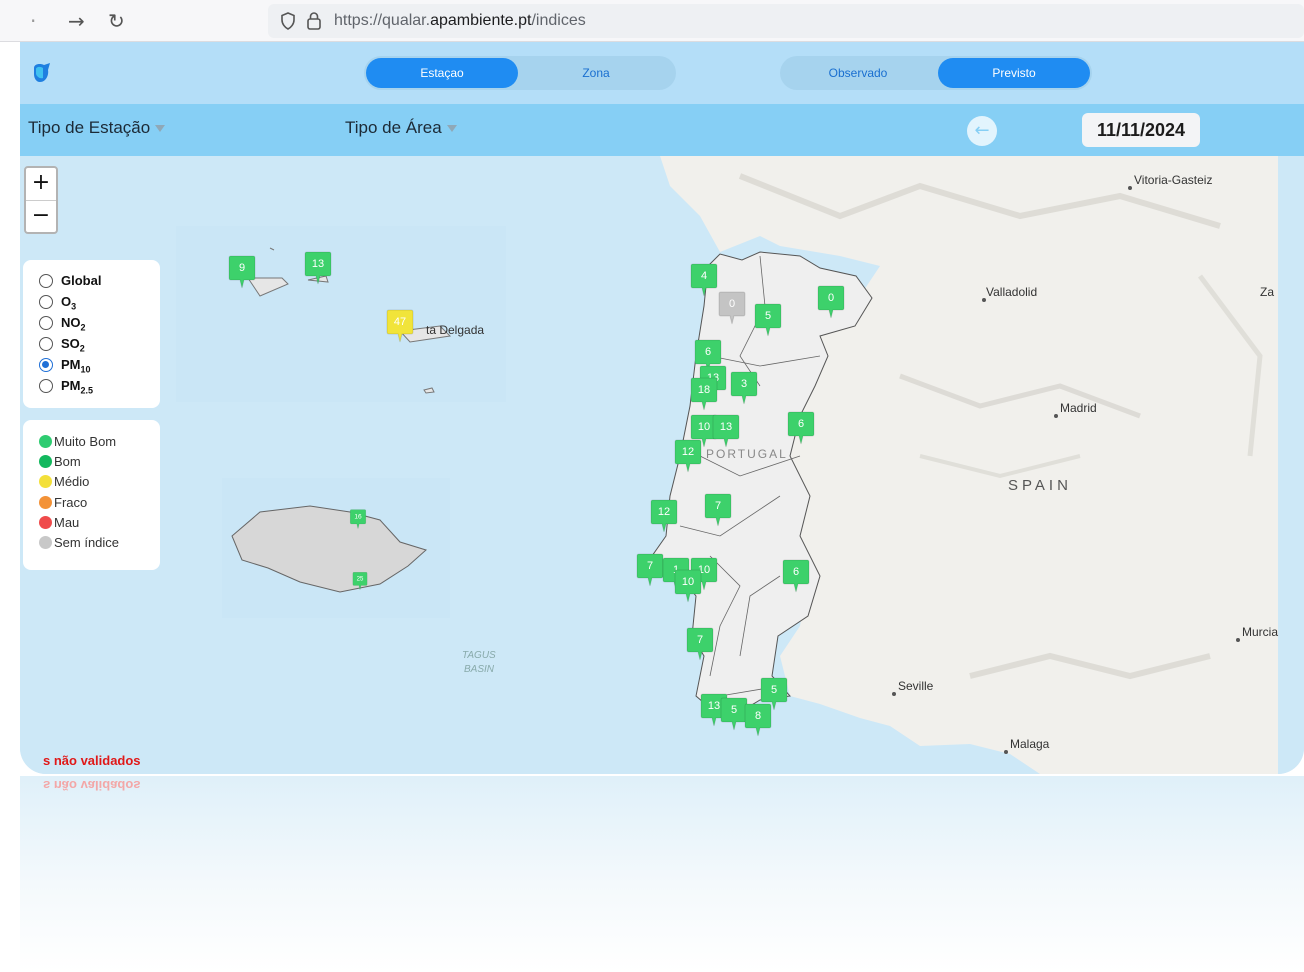 Image resolution: width=1304 pixels, height=972 pixels. Describe the element at coordinates (442, 73) in the screenshot. I see `toggle-estacao: Estaçao` at that location.